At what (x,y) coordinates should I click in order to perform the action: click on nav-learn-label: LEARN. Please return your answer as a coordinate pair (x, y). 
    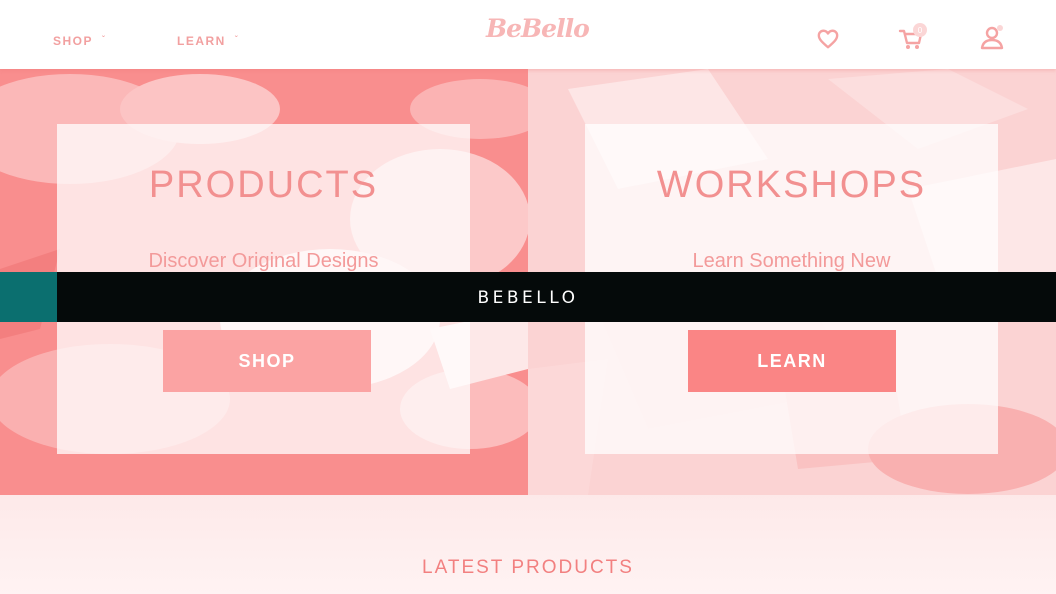
    Looking at the image, I should click on (201, 41).